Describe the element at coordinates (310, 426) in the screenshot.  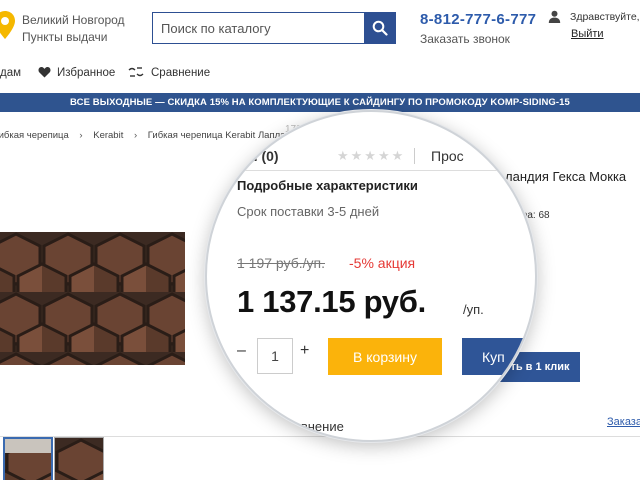
I see `compare-link: Сравнение` at that location.